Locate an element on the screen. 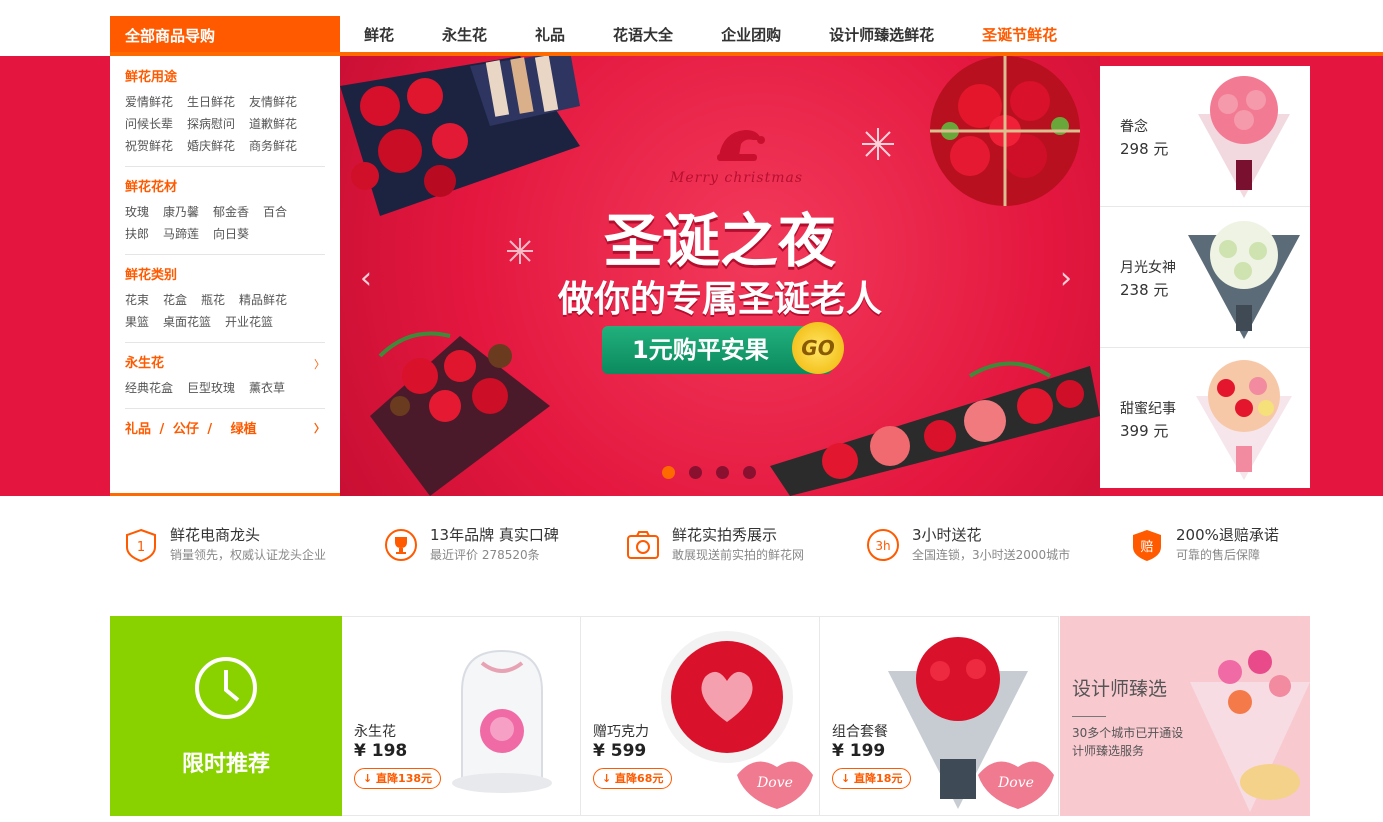 The width and height of the screenshot is (1383, 822). sidebar-title: 永生花 is located at coordinates (225, 361).